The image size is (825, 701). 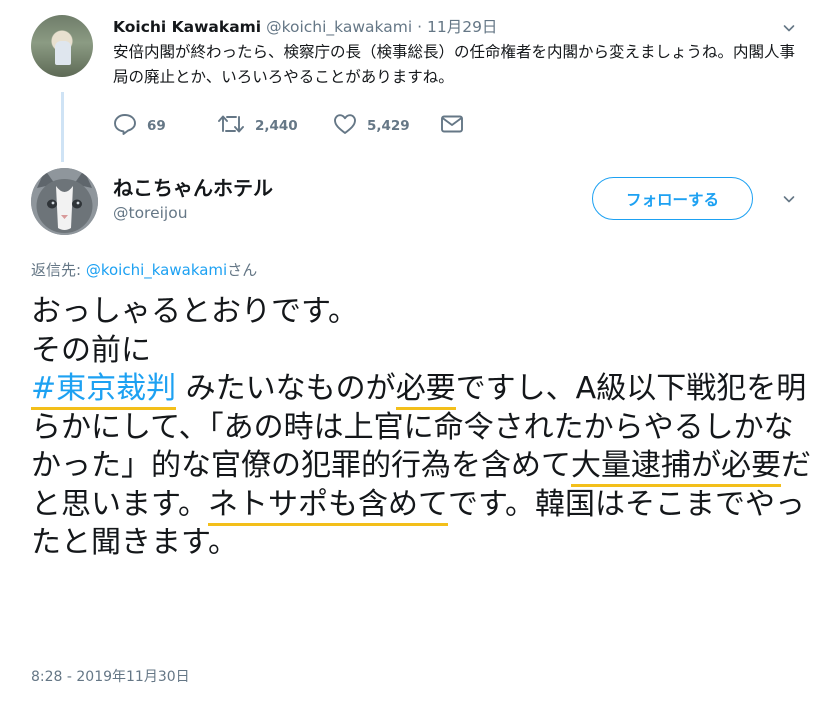 I want to click on tweet2-author-name: ねこちゃんホテル, so click(x=193, y=186).